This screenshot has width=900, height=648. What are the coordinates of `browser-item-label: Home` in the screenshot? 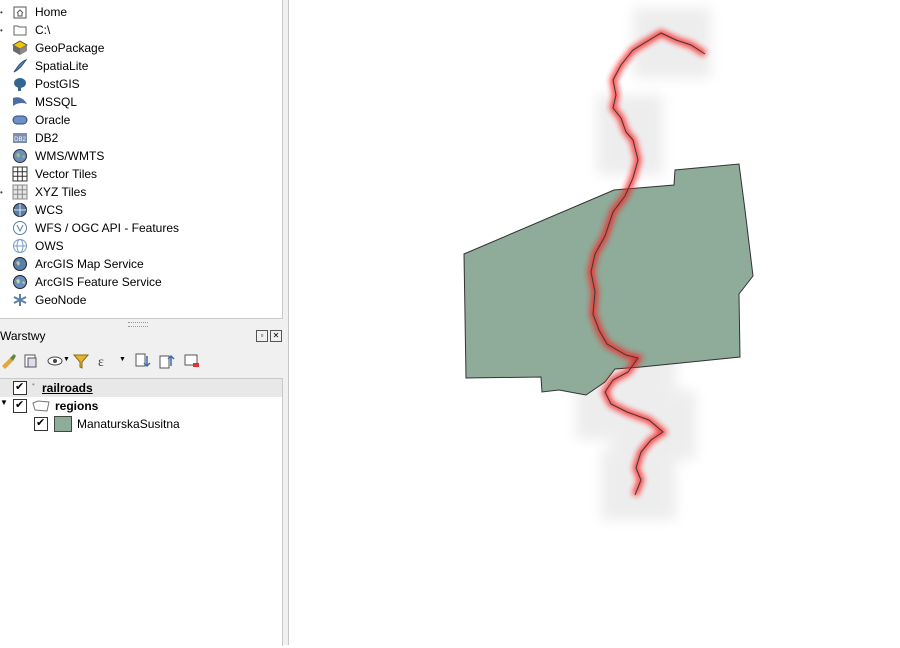 It's located at (51, 12).